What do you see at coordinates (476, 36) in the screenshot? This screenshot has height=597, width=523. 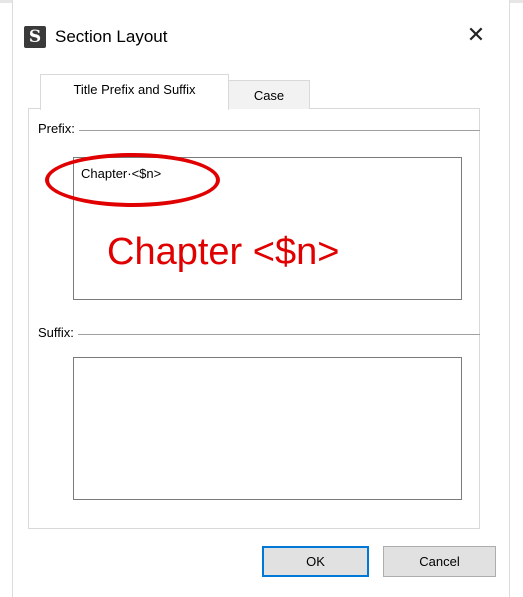 I see `close-icon: ✕` at bounding box center [476, 36].